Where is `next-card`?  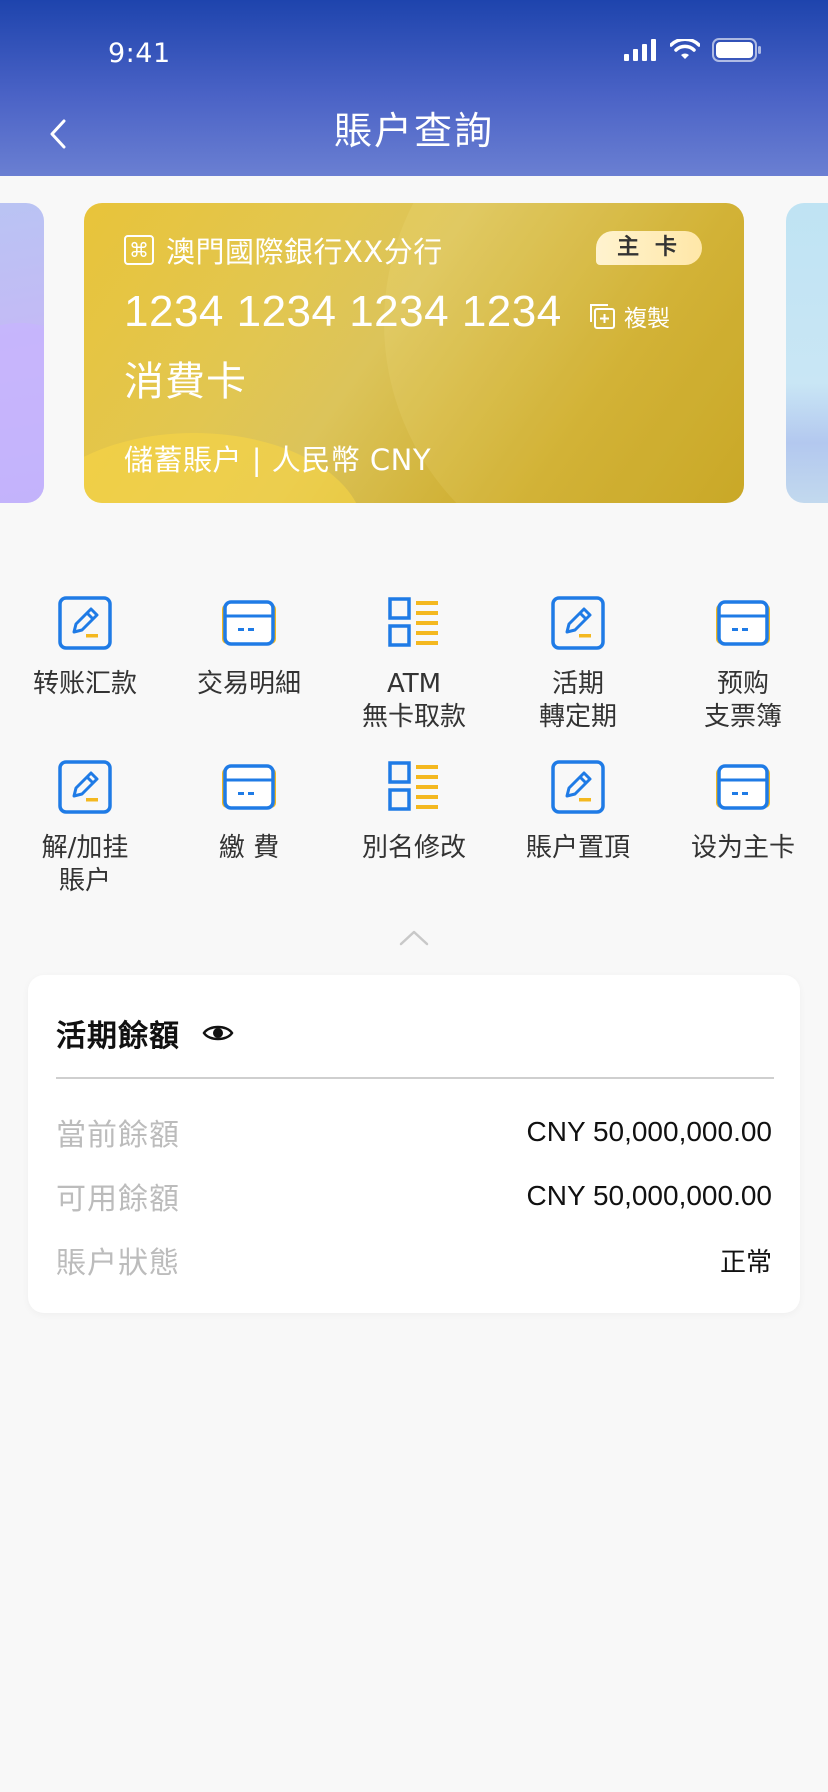 next-card is located at coordinates (807, 353).